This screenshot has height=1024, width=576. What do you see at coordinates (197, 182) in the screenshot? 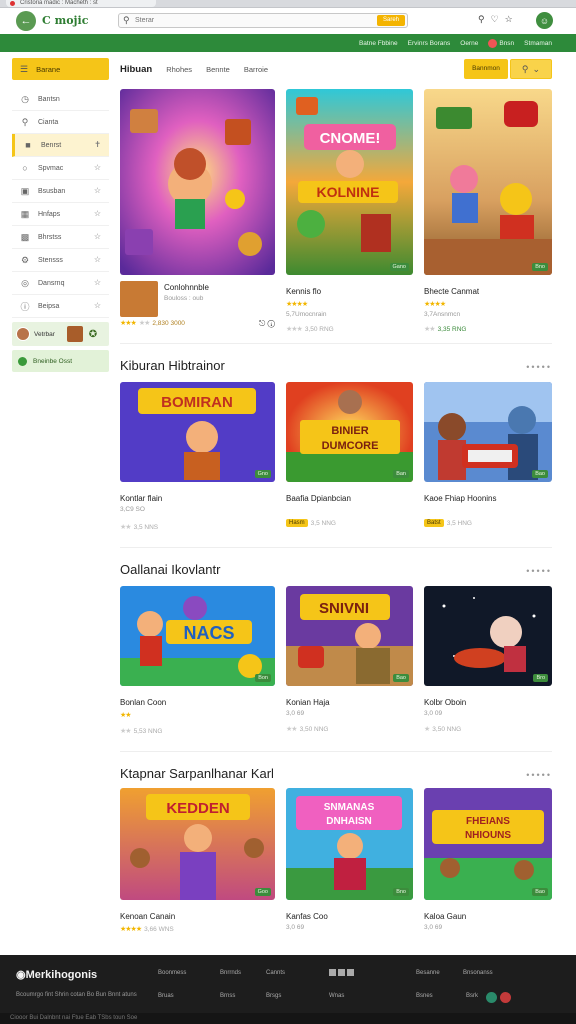
I see `game-cover-image` at bounding box center [197, 182].